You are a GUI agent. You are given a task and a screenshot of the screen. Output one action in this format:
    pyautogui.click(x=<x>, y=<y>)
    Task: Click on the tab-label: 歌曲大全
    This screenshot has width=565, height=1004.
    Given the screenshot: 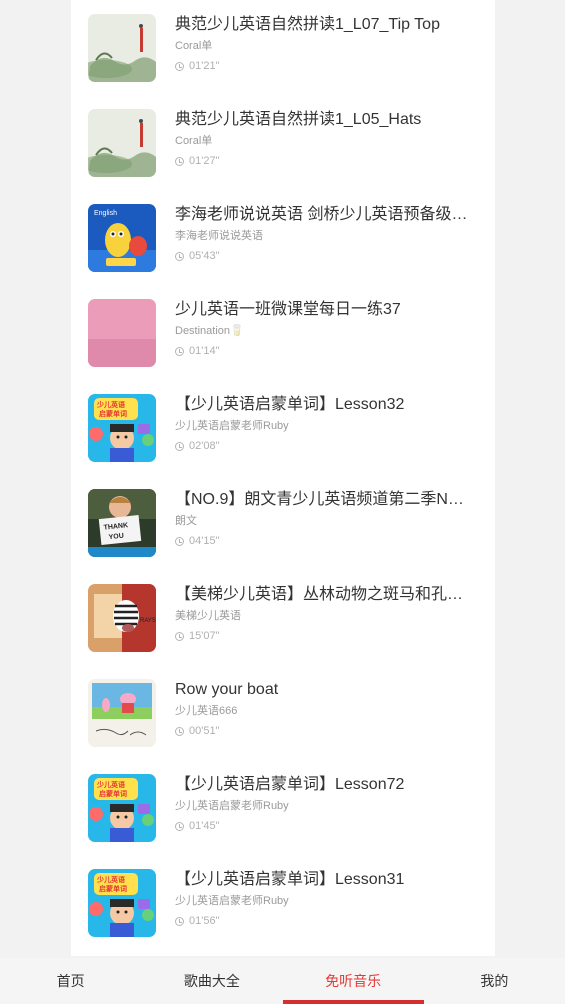 What is the action you would take?
    pyautogui.click(x=211, y=981)
    